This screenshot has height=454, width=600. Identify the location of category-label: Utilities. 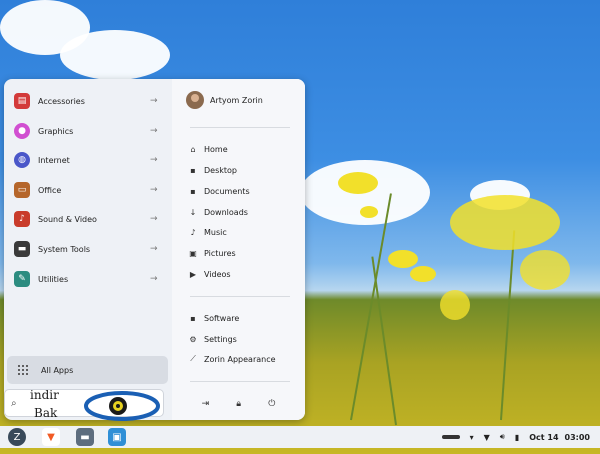
(53, 279).